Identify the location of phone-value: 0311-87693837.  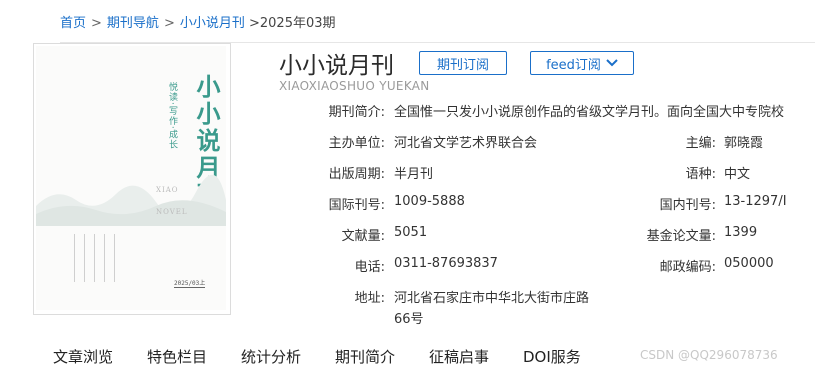
(446, 263).